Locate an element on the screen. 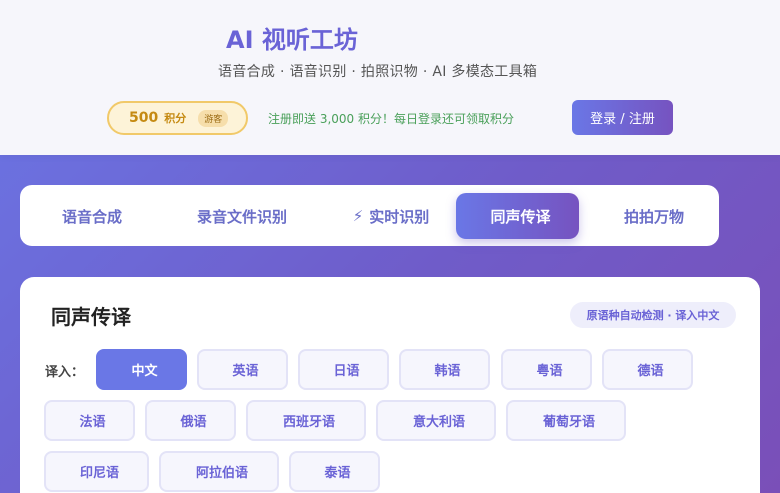 Image resolution: width=780 pixels, height=493 pixels. tab-simultaneous-interpretation: 同声传译 is located at coordinates (517, 216).